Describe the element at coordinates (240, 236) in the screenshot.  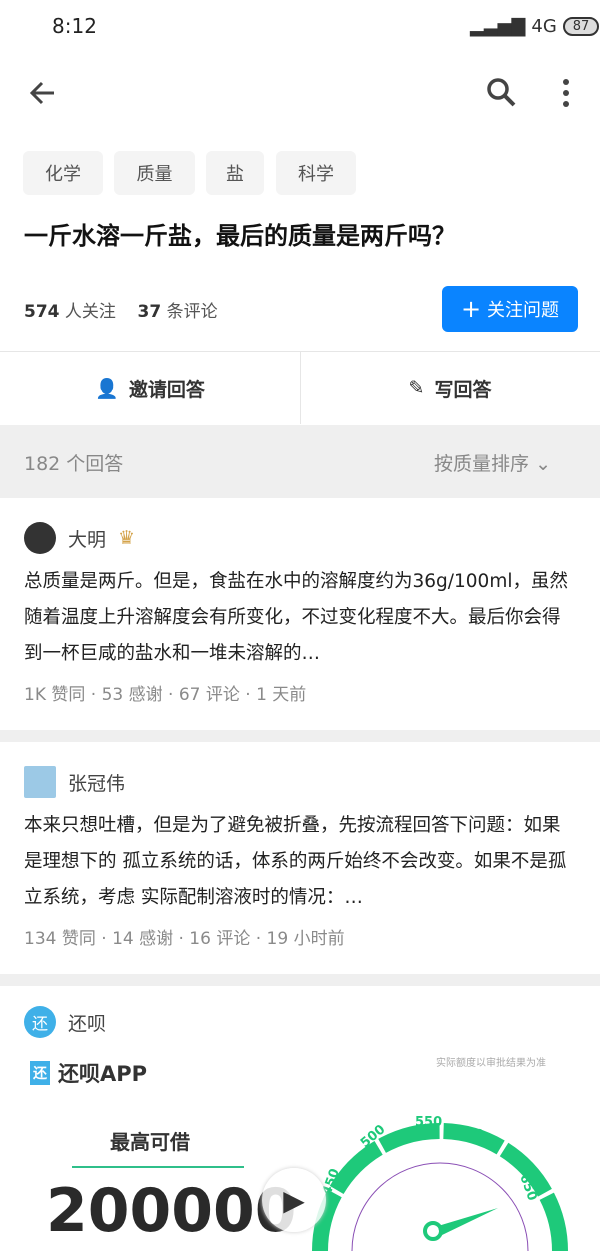
I see `question-title: 一斤水溶一斤盐，最后的质量是两斤吗？` at that location.